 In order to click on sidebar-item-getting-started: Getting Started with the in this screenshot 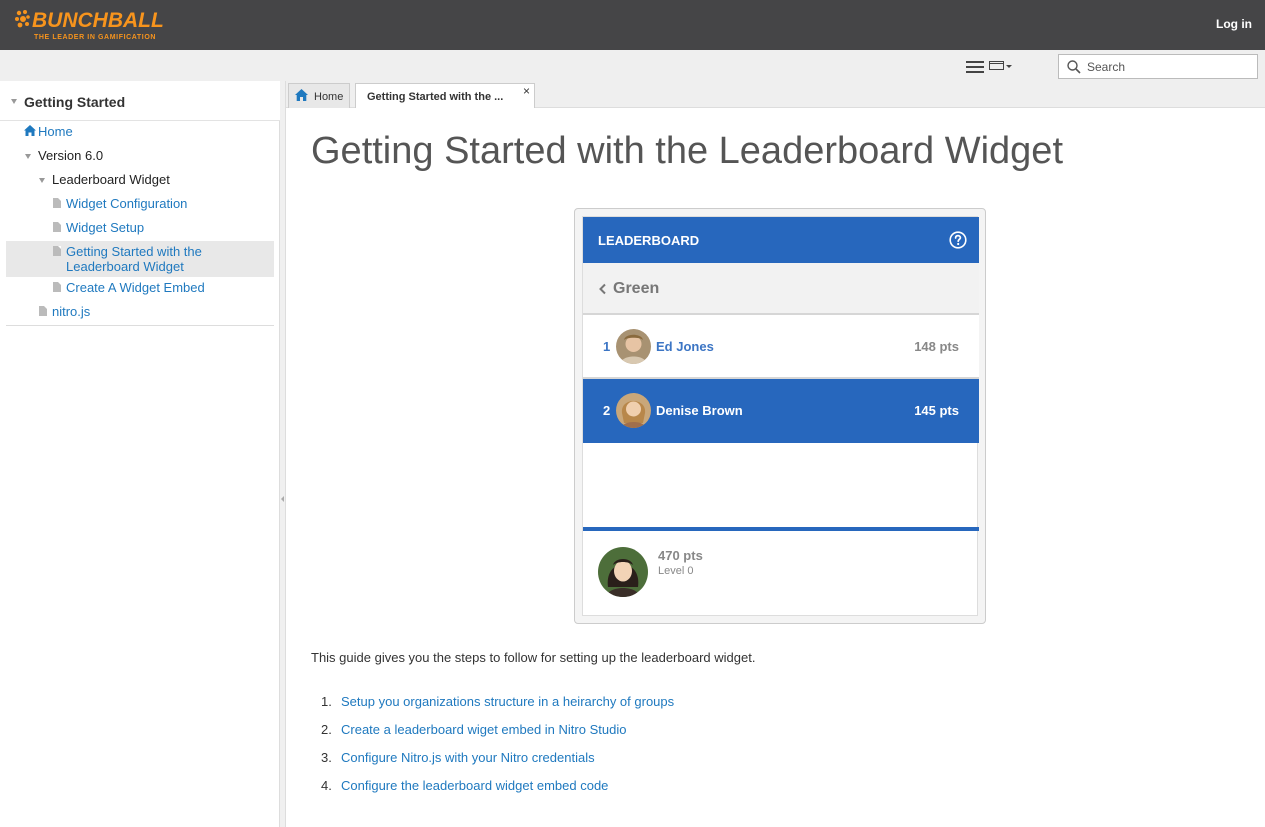, I will do `click(134, 251)`.